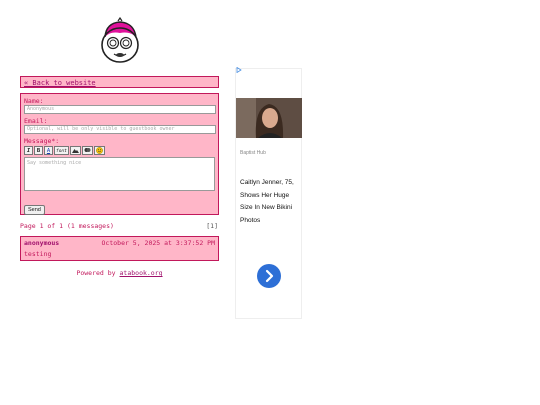 The image size is (540, 405). What do you see at coordinates (67, 226) in the screenshot?
I see `page-summary: Page 1 of 1 (1 messages)` at bounding box center [67, 226].